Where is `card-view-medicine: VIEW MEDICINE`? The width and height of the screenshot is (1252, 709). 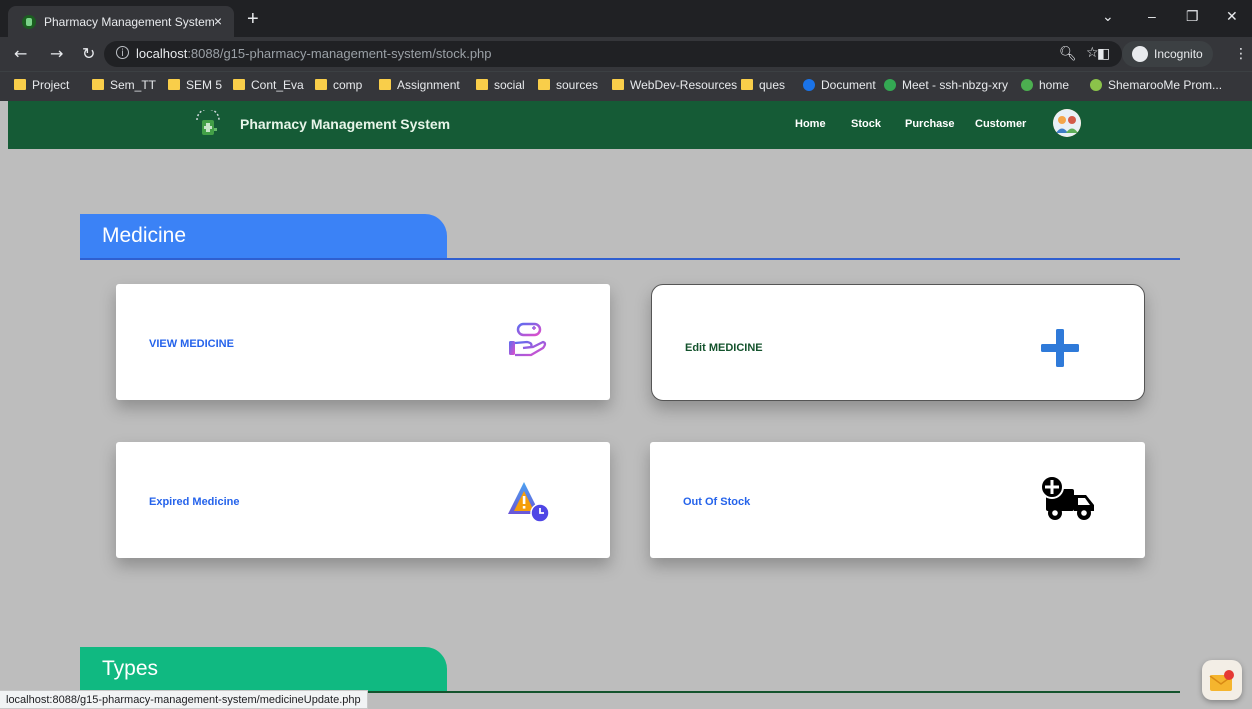
card-view-medicine: VIEW MEDICINE is located at coordinates (363, 342).